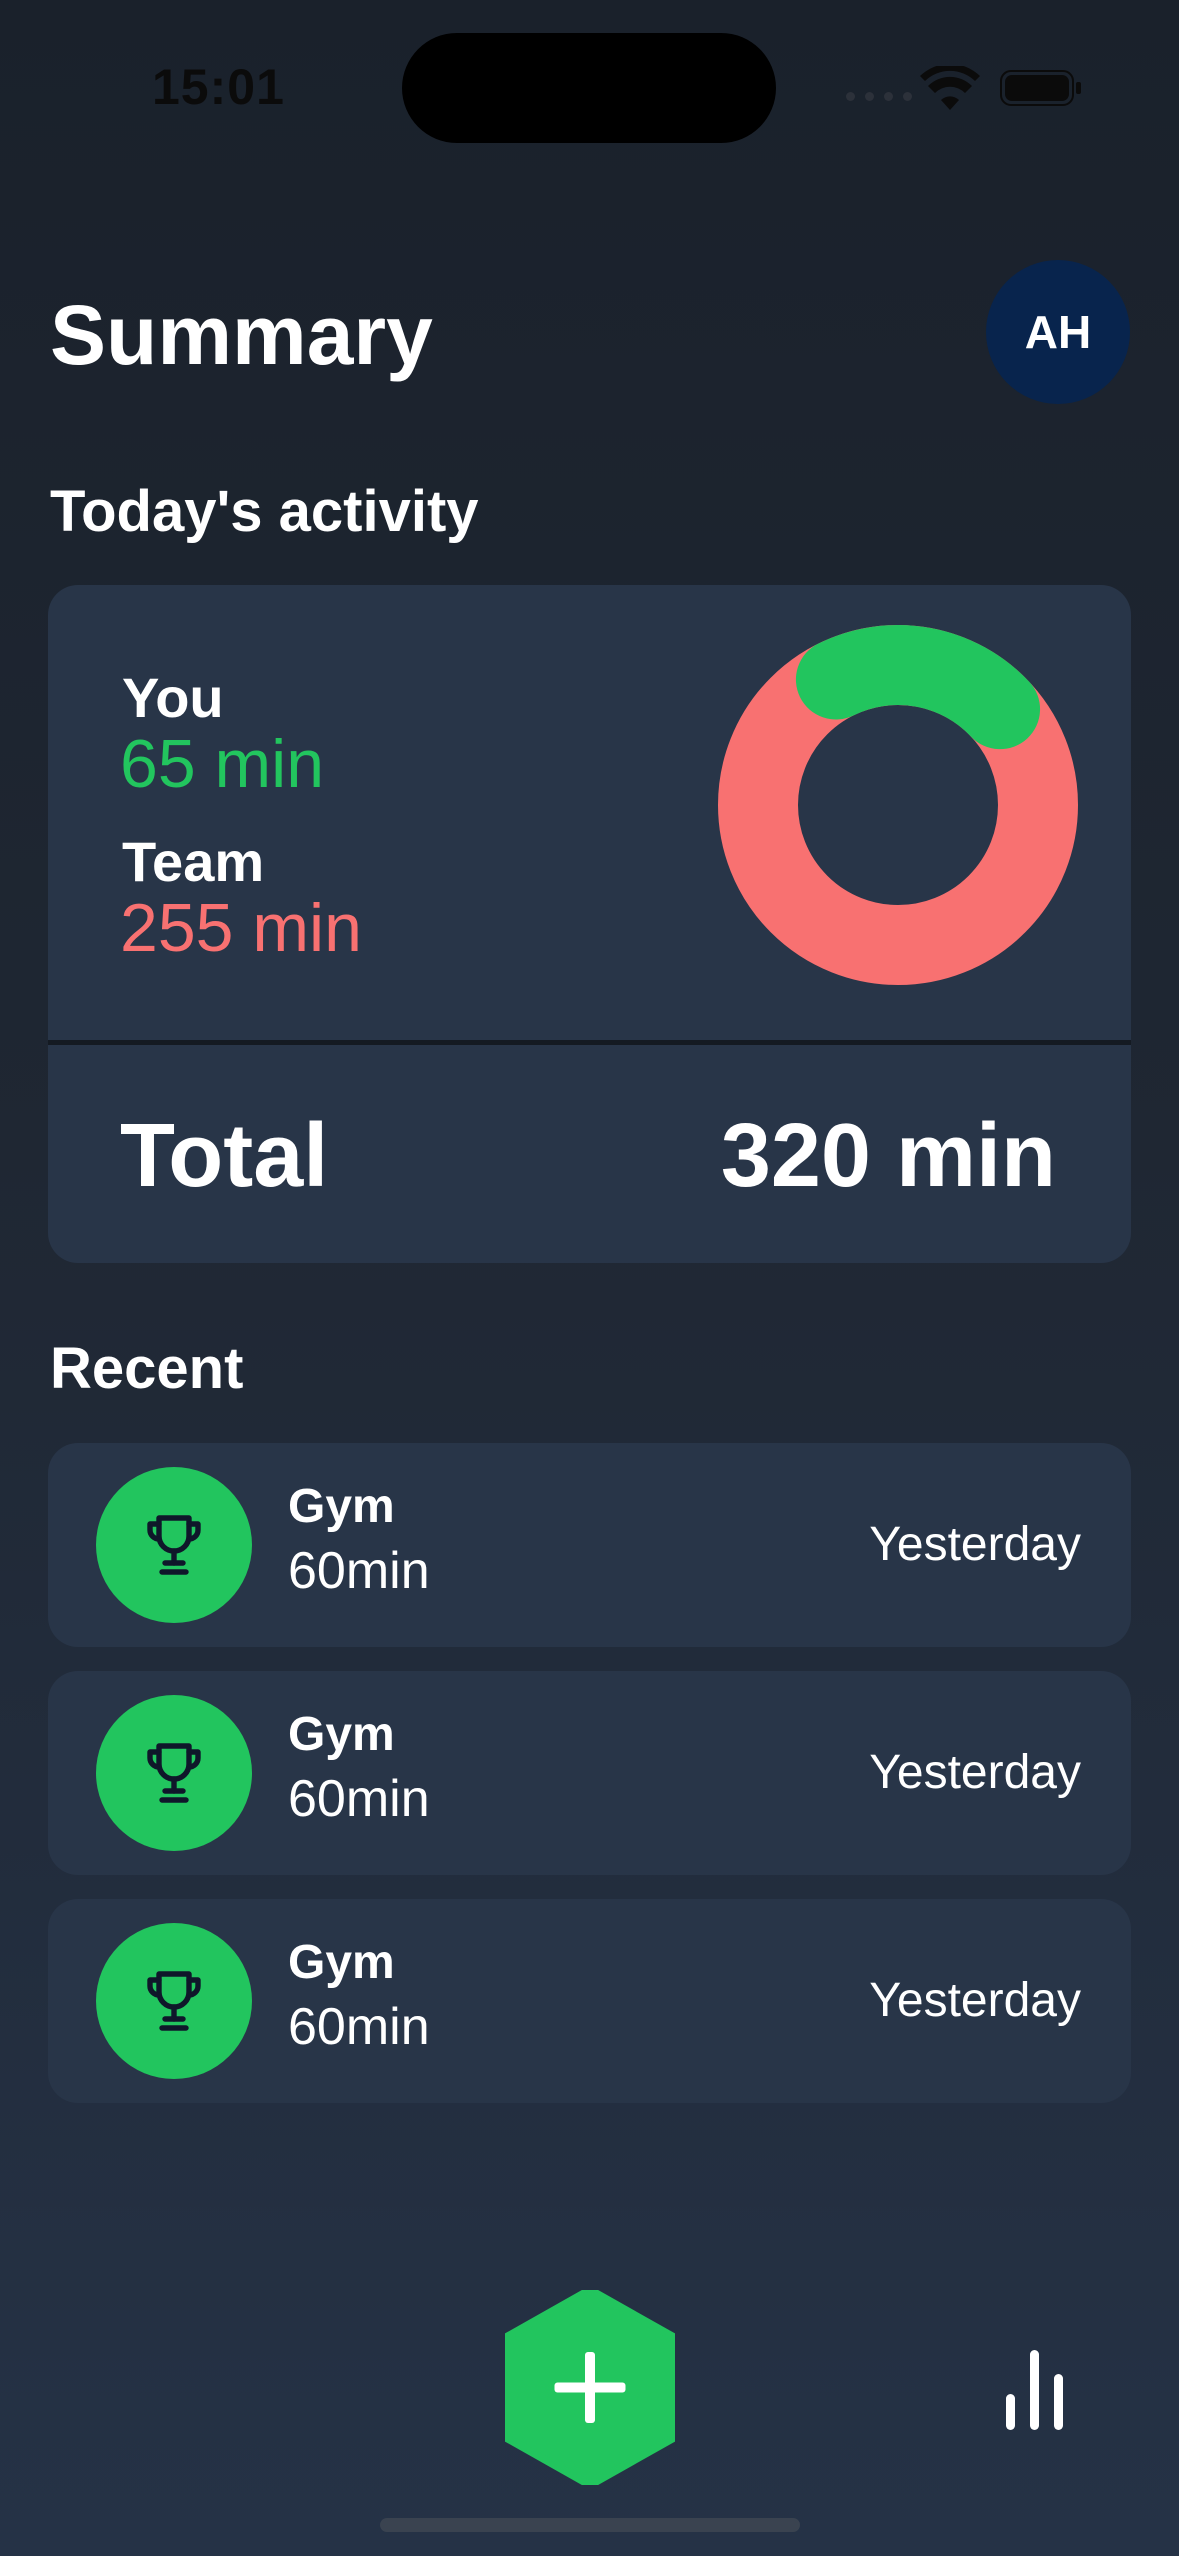 This screenshot has width=1179, height=2556. Describe the element at coordinates (590, 2387) in the screenshot. I see `add-activity-button` at that location.